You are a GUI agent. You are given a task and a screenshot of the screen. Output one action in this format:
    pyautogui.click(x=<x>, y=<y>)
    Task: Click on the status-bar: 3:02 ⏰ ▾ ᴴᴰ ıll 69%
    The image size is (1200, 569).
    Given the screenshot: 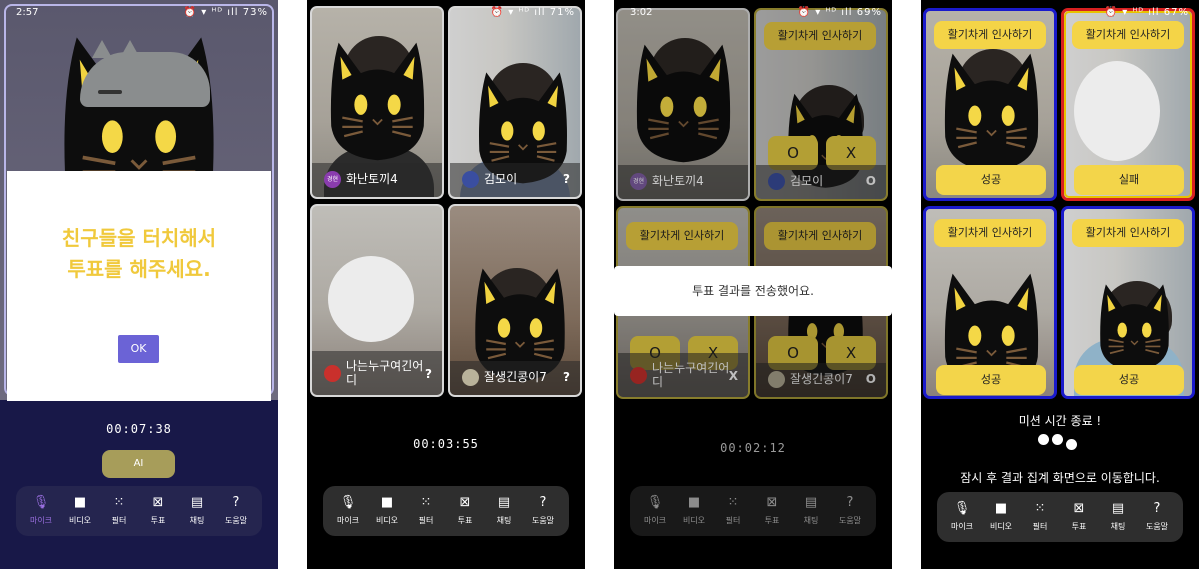 What is the action you would take?
    pyautogui.click(x=753, y=12)
    